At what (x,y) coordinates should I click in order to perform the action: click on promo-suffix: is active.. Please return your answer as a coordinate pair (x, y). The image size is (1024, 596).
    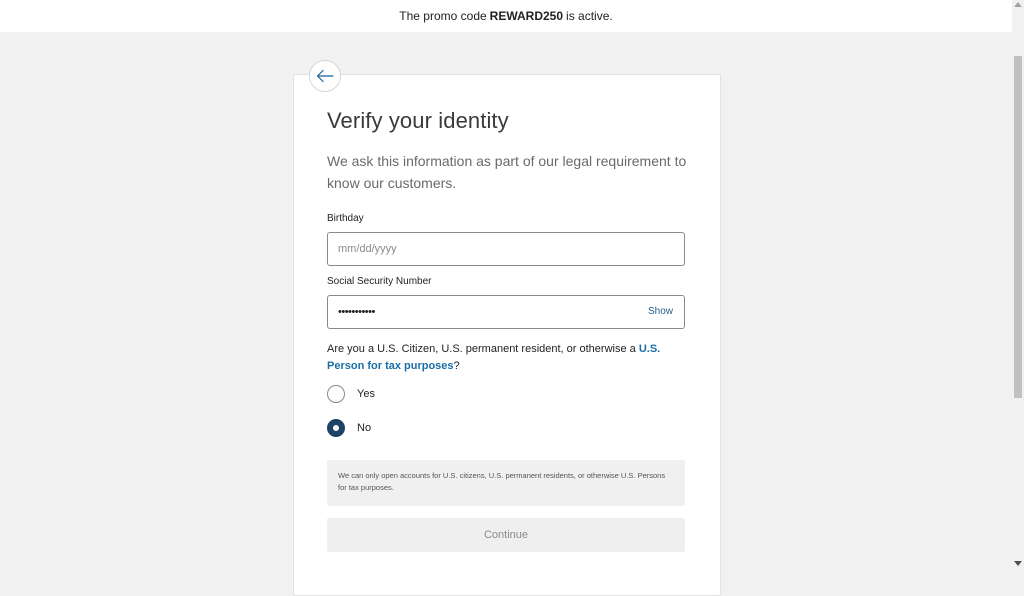
    Looking at the image, I should click on (589, 16).